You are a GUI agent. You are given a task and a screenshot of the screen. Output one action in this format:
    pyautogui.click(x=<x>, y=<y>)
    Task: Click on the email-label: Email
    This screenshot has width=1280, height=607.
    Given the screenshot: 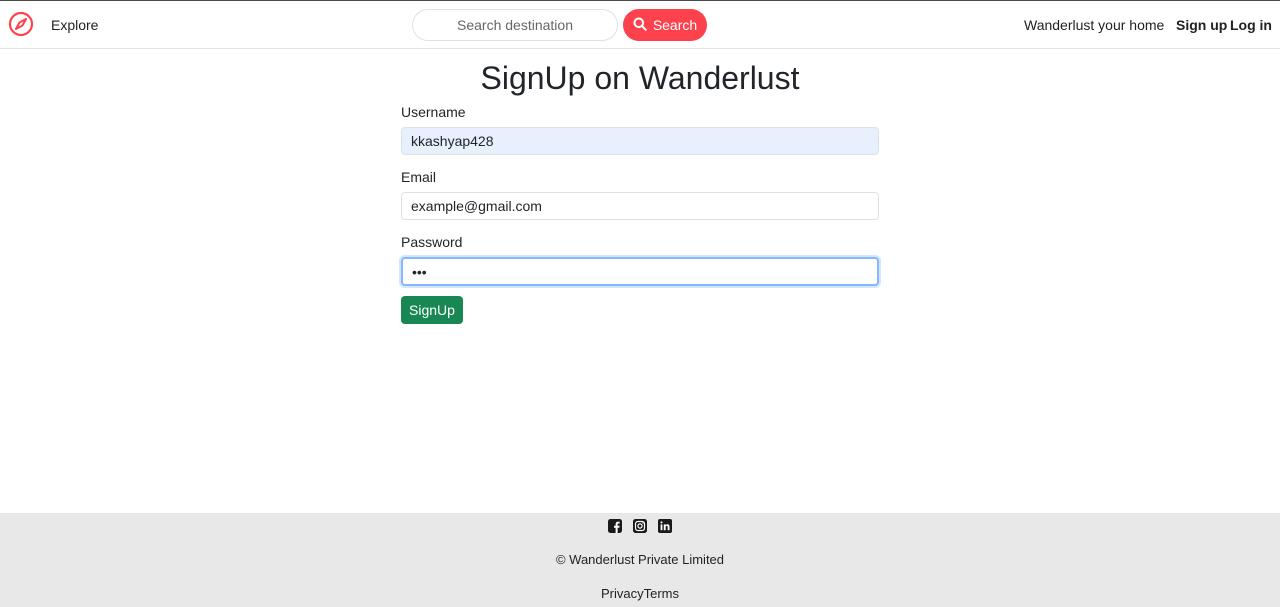 What is the action you would take?
    pyautogui.click(x=419, y=177)
    